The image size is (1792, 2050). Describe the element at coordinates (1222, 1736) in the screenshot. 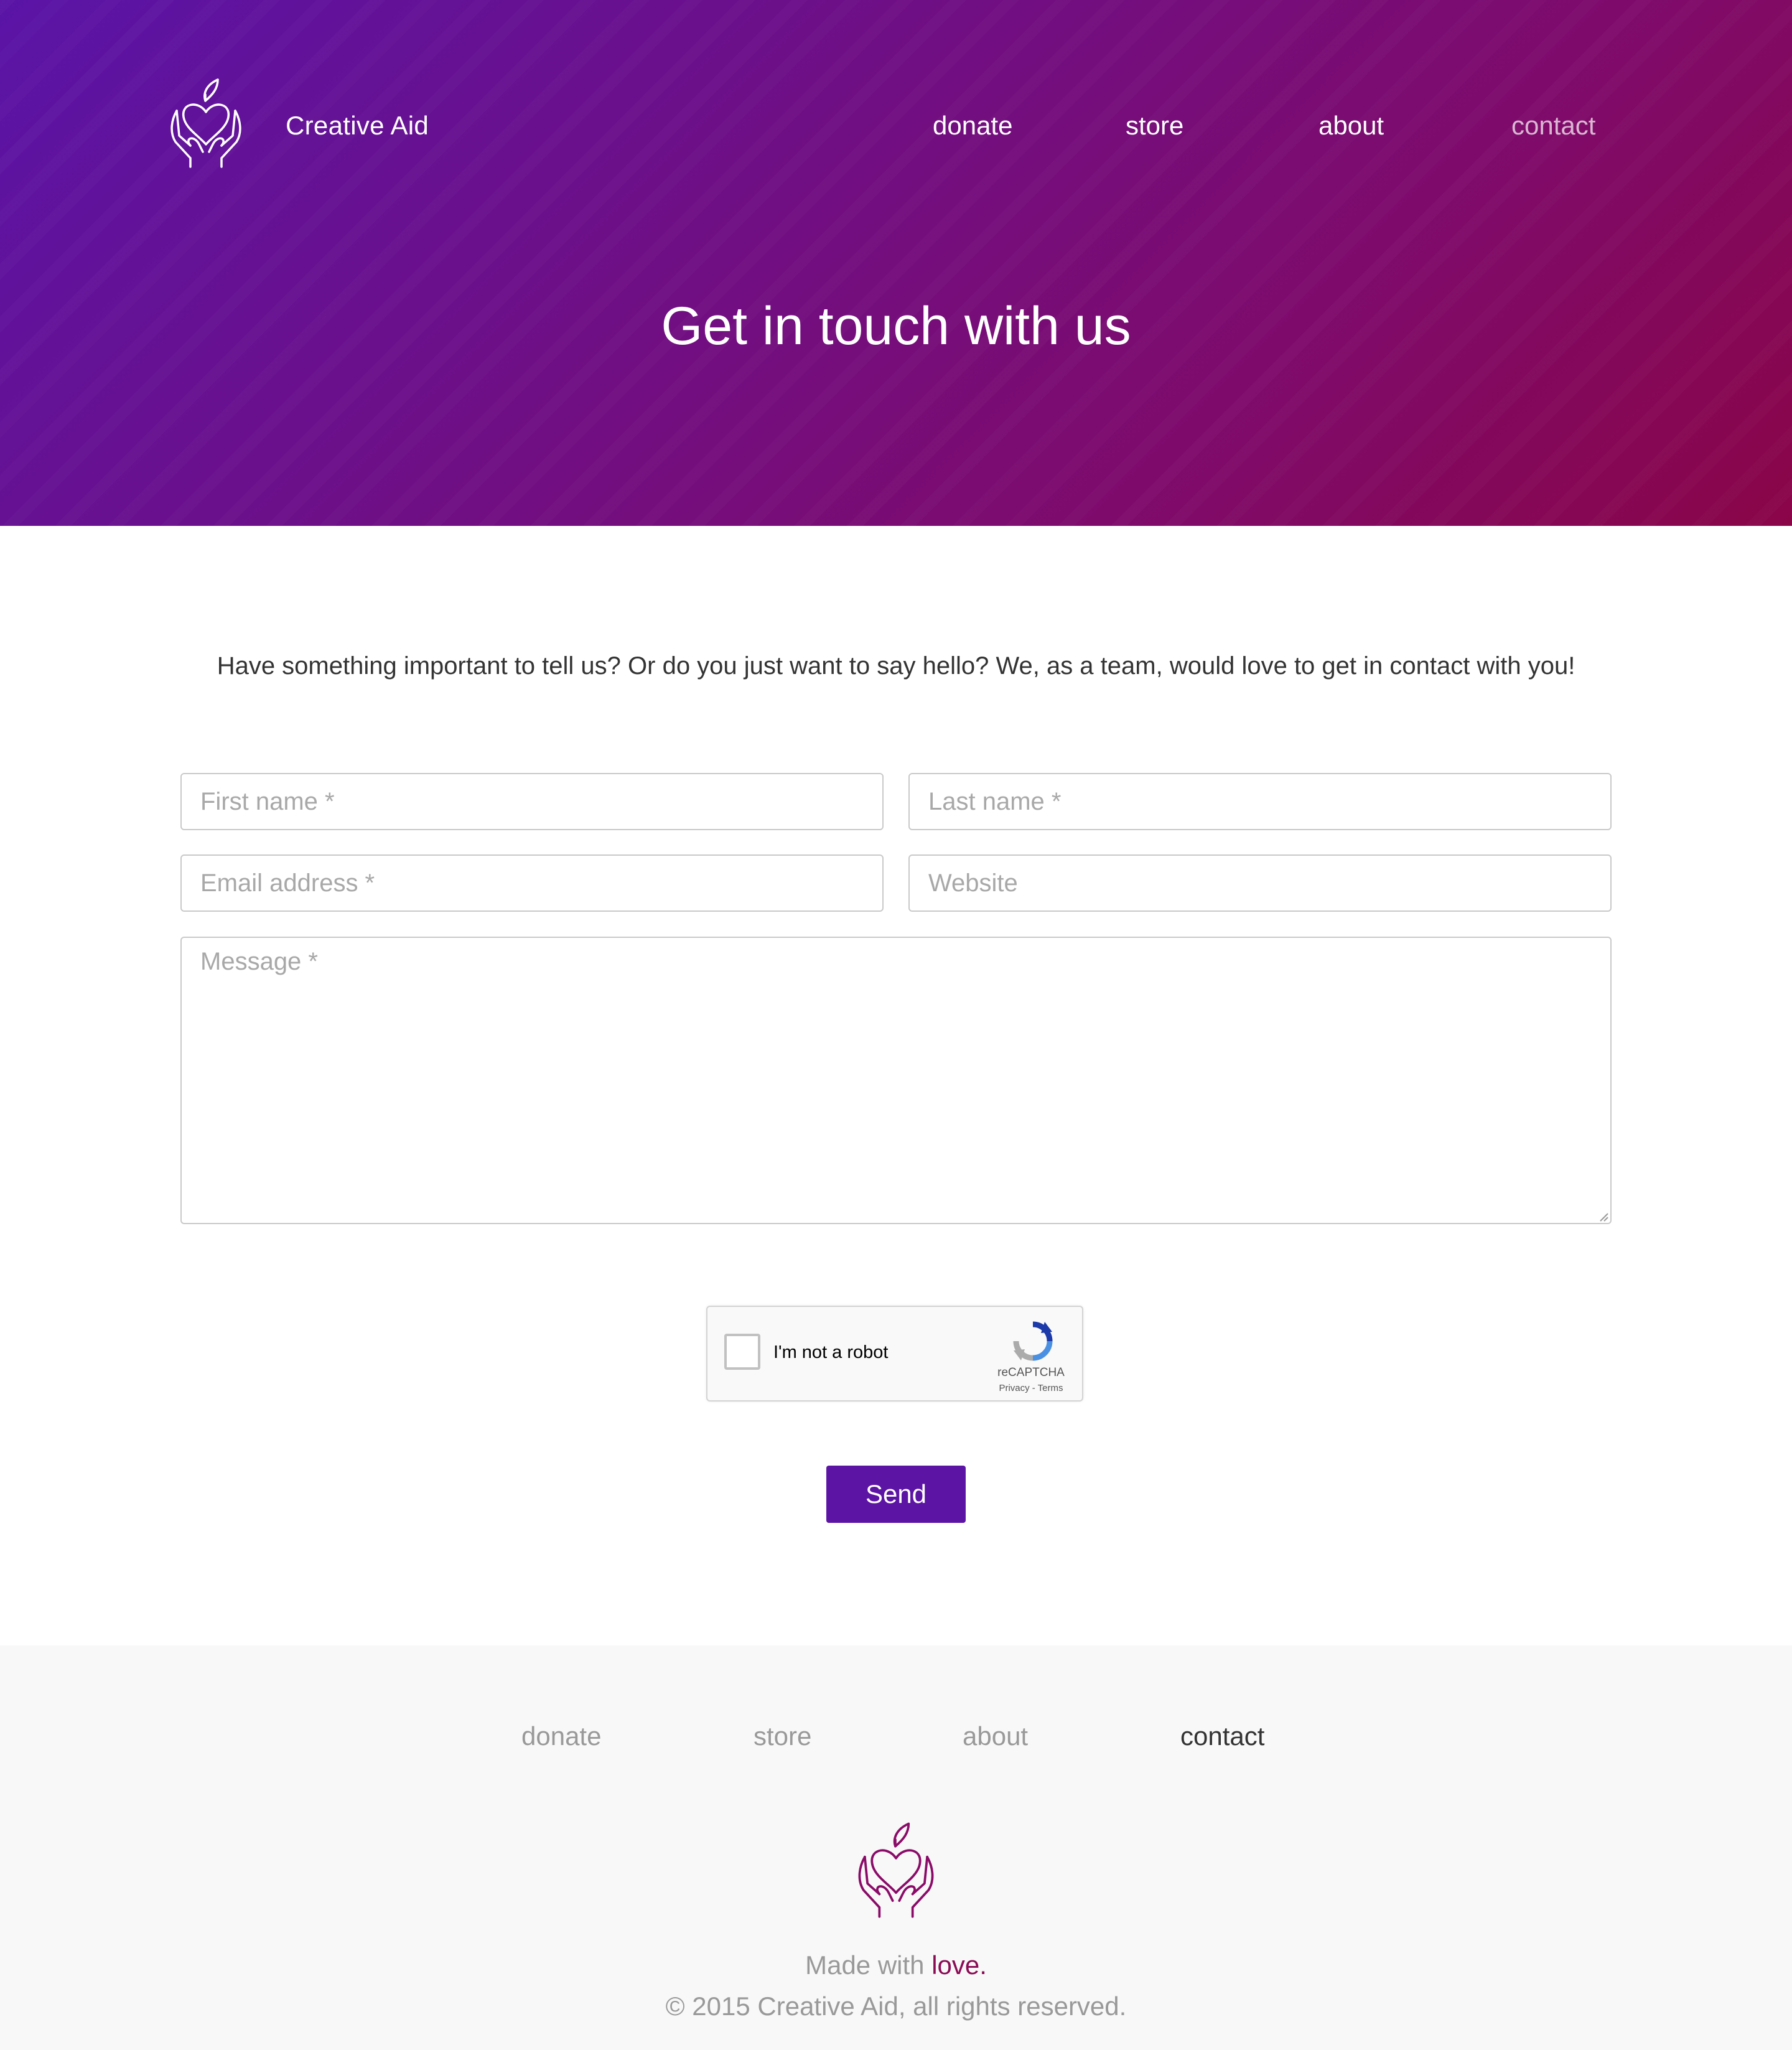

I see `footer-nav-contact: contact` at that location.